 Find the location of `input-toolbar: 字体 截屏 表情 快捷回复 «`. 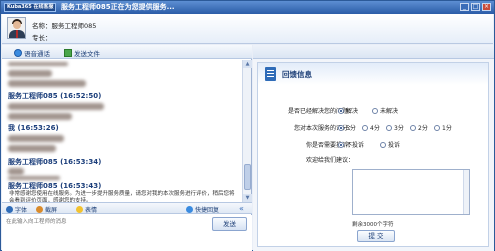

input-toolbar: 字体 截屏 表情 快捷回复 « is located at coordinates (127, 208).